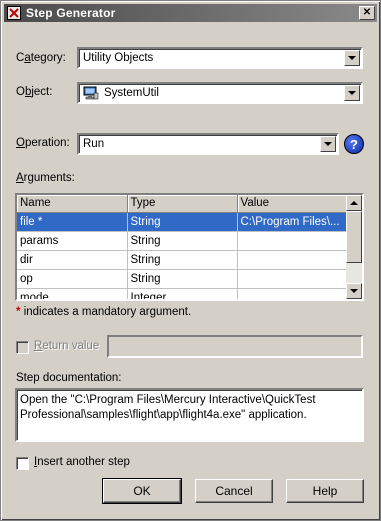  Describe the element at coordinates (69, 378) in the screenshot. I see `step-documentation-label: Step documentation:` at that location.